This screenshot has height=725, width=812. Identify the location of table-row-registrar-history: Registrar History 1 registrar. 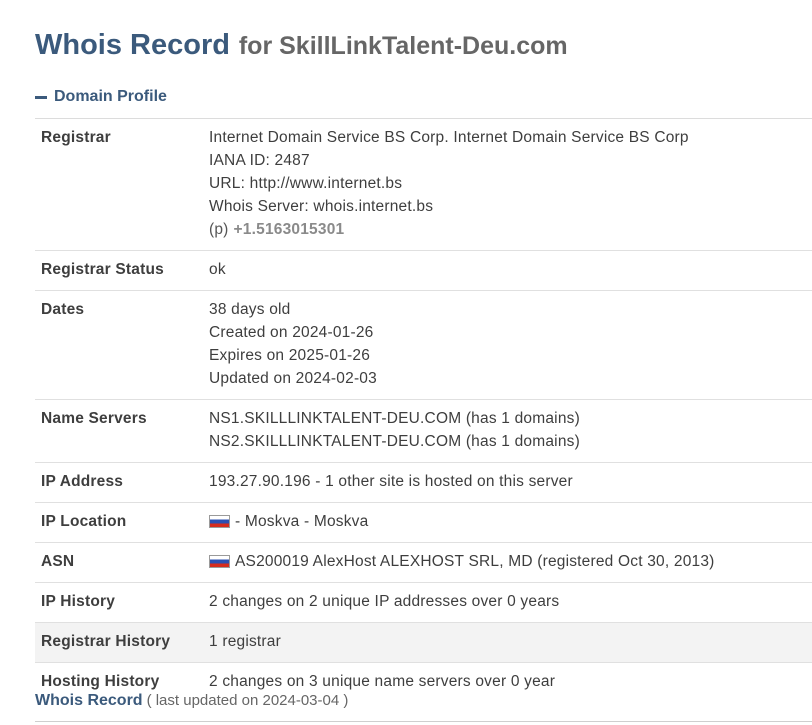
(423, 642).